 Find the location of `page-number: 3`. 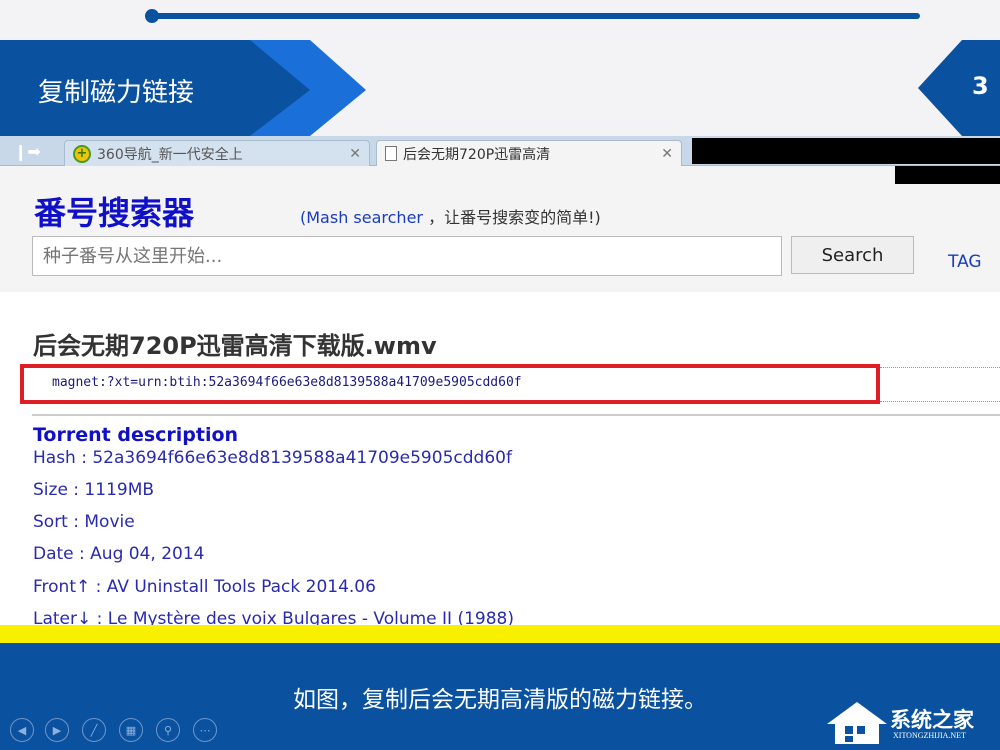

page-number: 3 is located at coordinates (980, 86).